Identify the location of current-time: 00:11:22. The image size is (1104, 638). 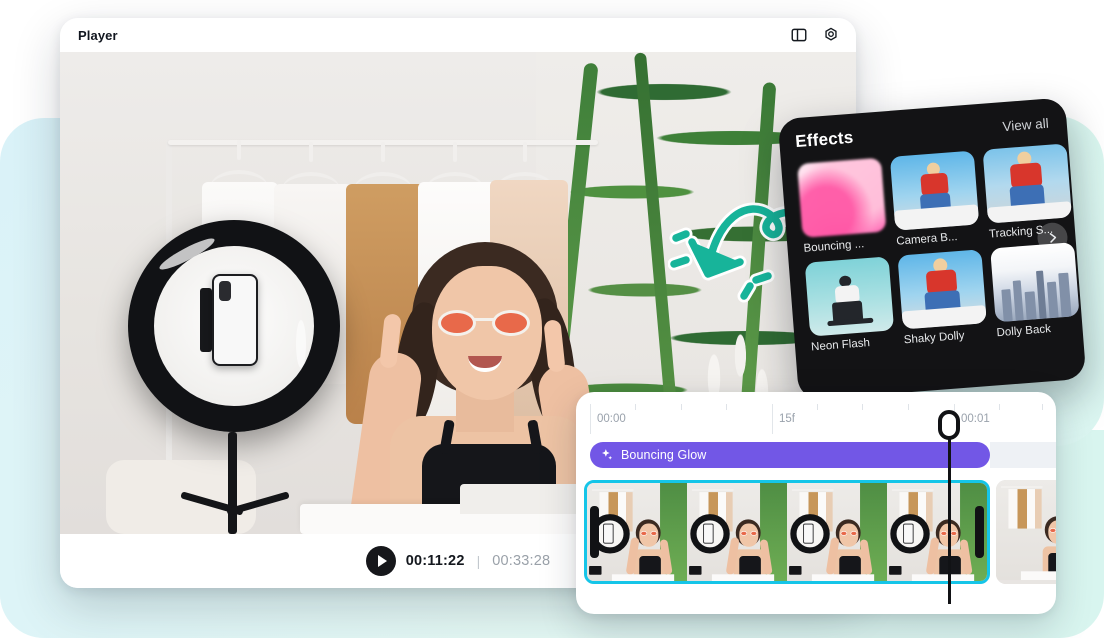
(435, 561).